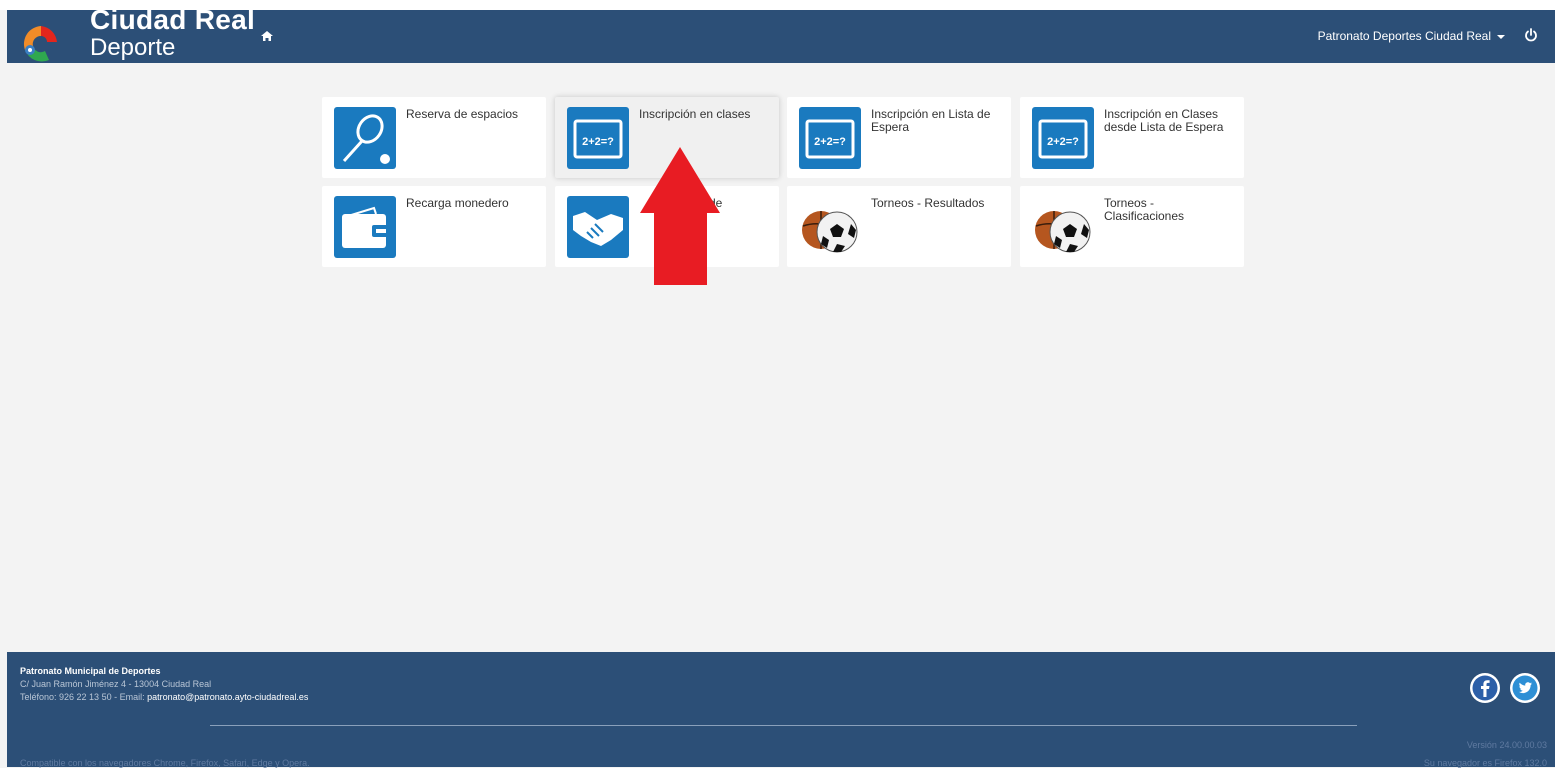 The width and height of the screenshot is (1555, 768). Describe the element at coordinates (90, 671) in the screenshot. I see `footer-org-name: Patronato Municipal de Deportes` at that location.